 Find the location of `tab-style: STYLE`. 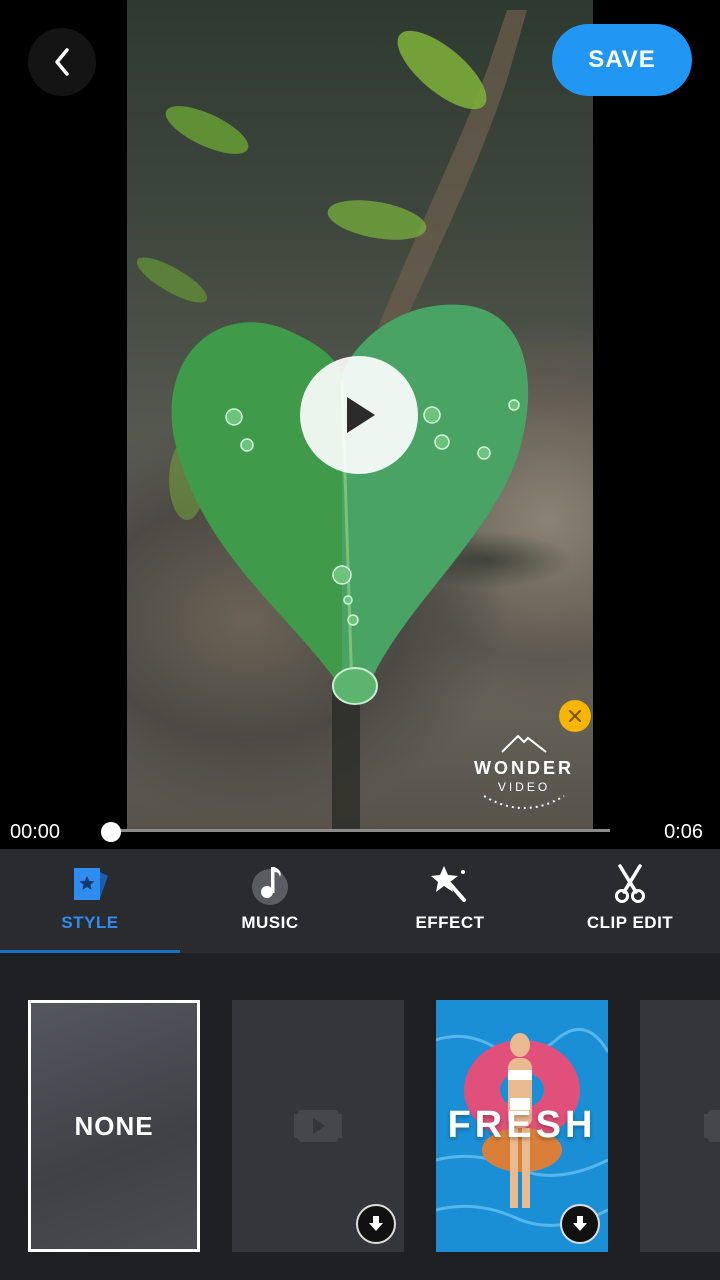

tab-style: STYLE is located at coordinates (90, 901).